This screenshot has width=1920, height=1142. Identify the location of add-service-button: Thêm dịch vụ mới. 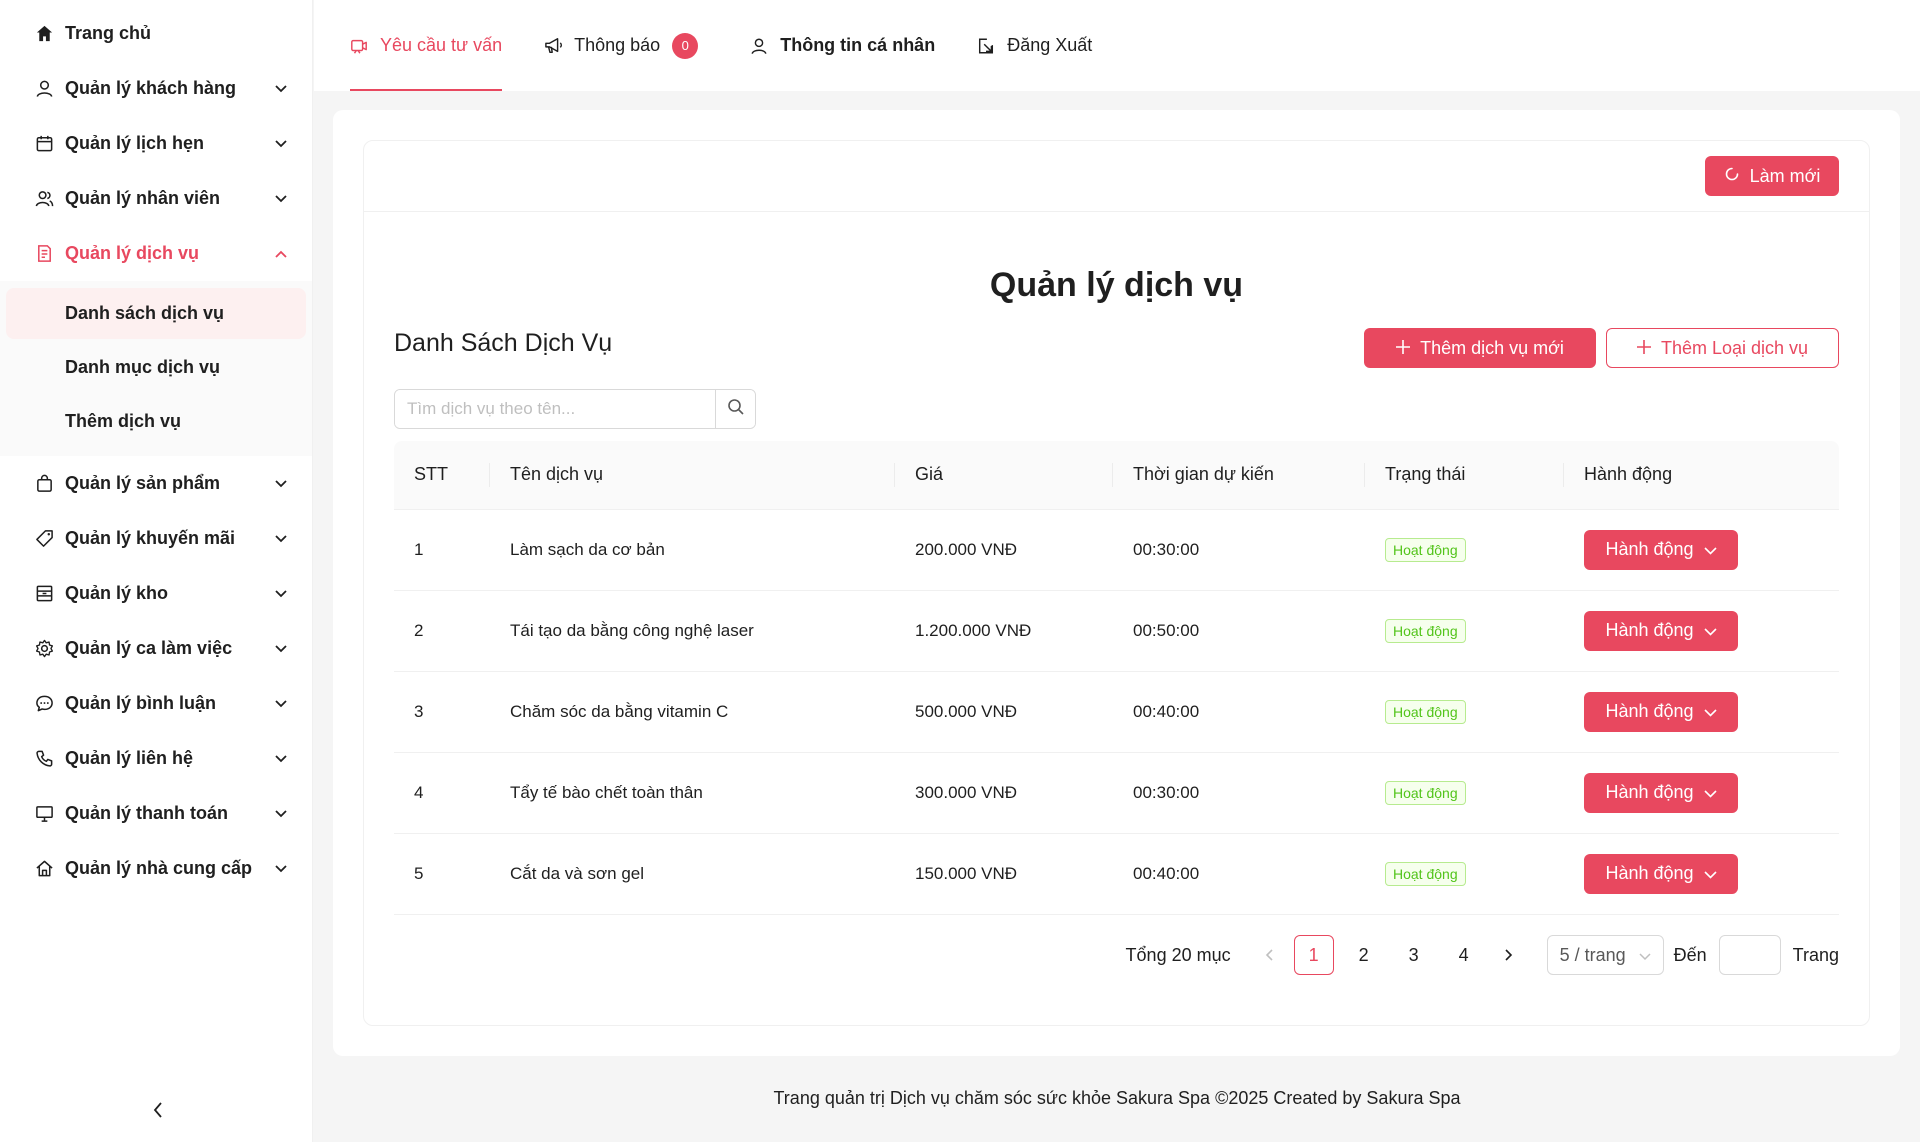
(1480, 348).